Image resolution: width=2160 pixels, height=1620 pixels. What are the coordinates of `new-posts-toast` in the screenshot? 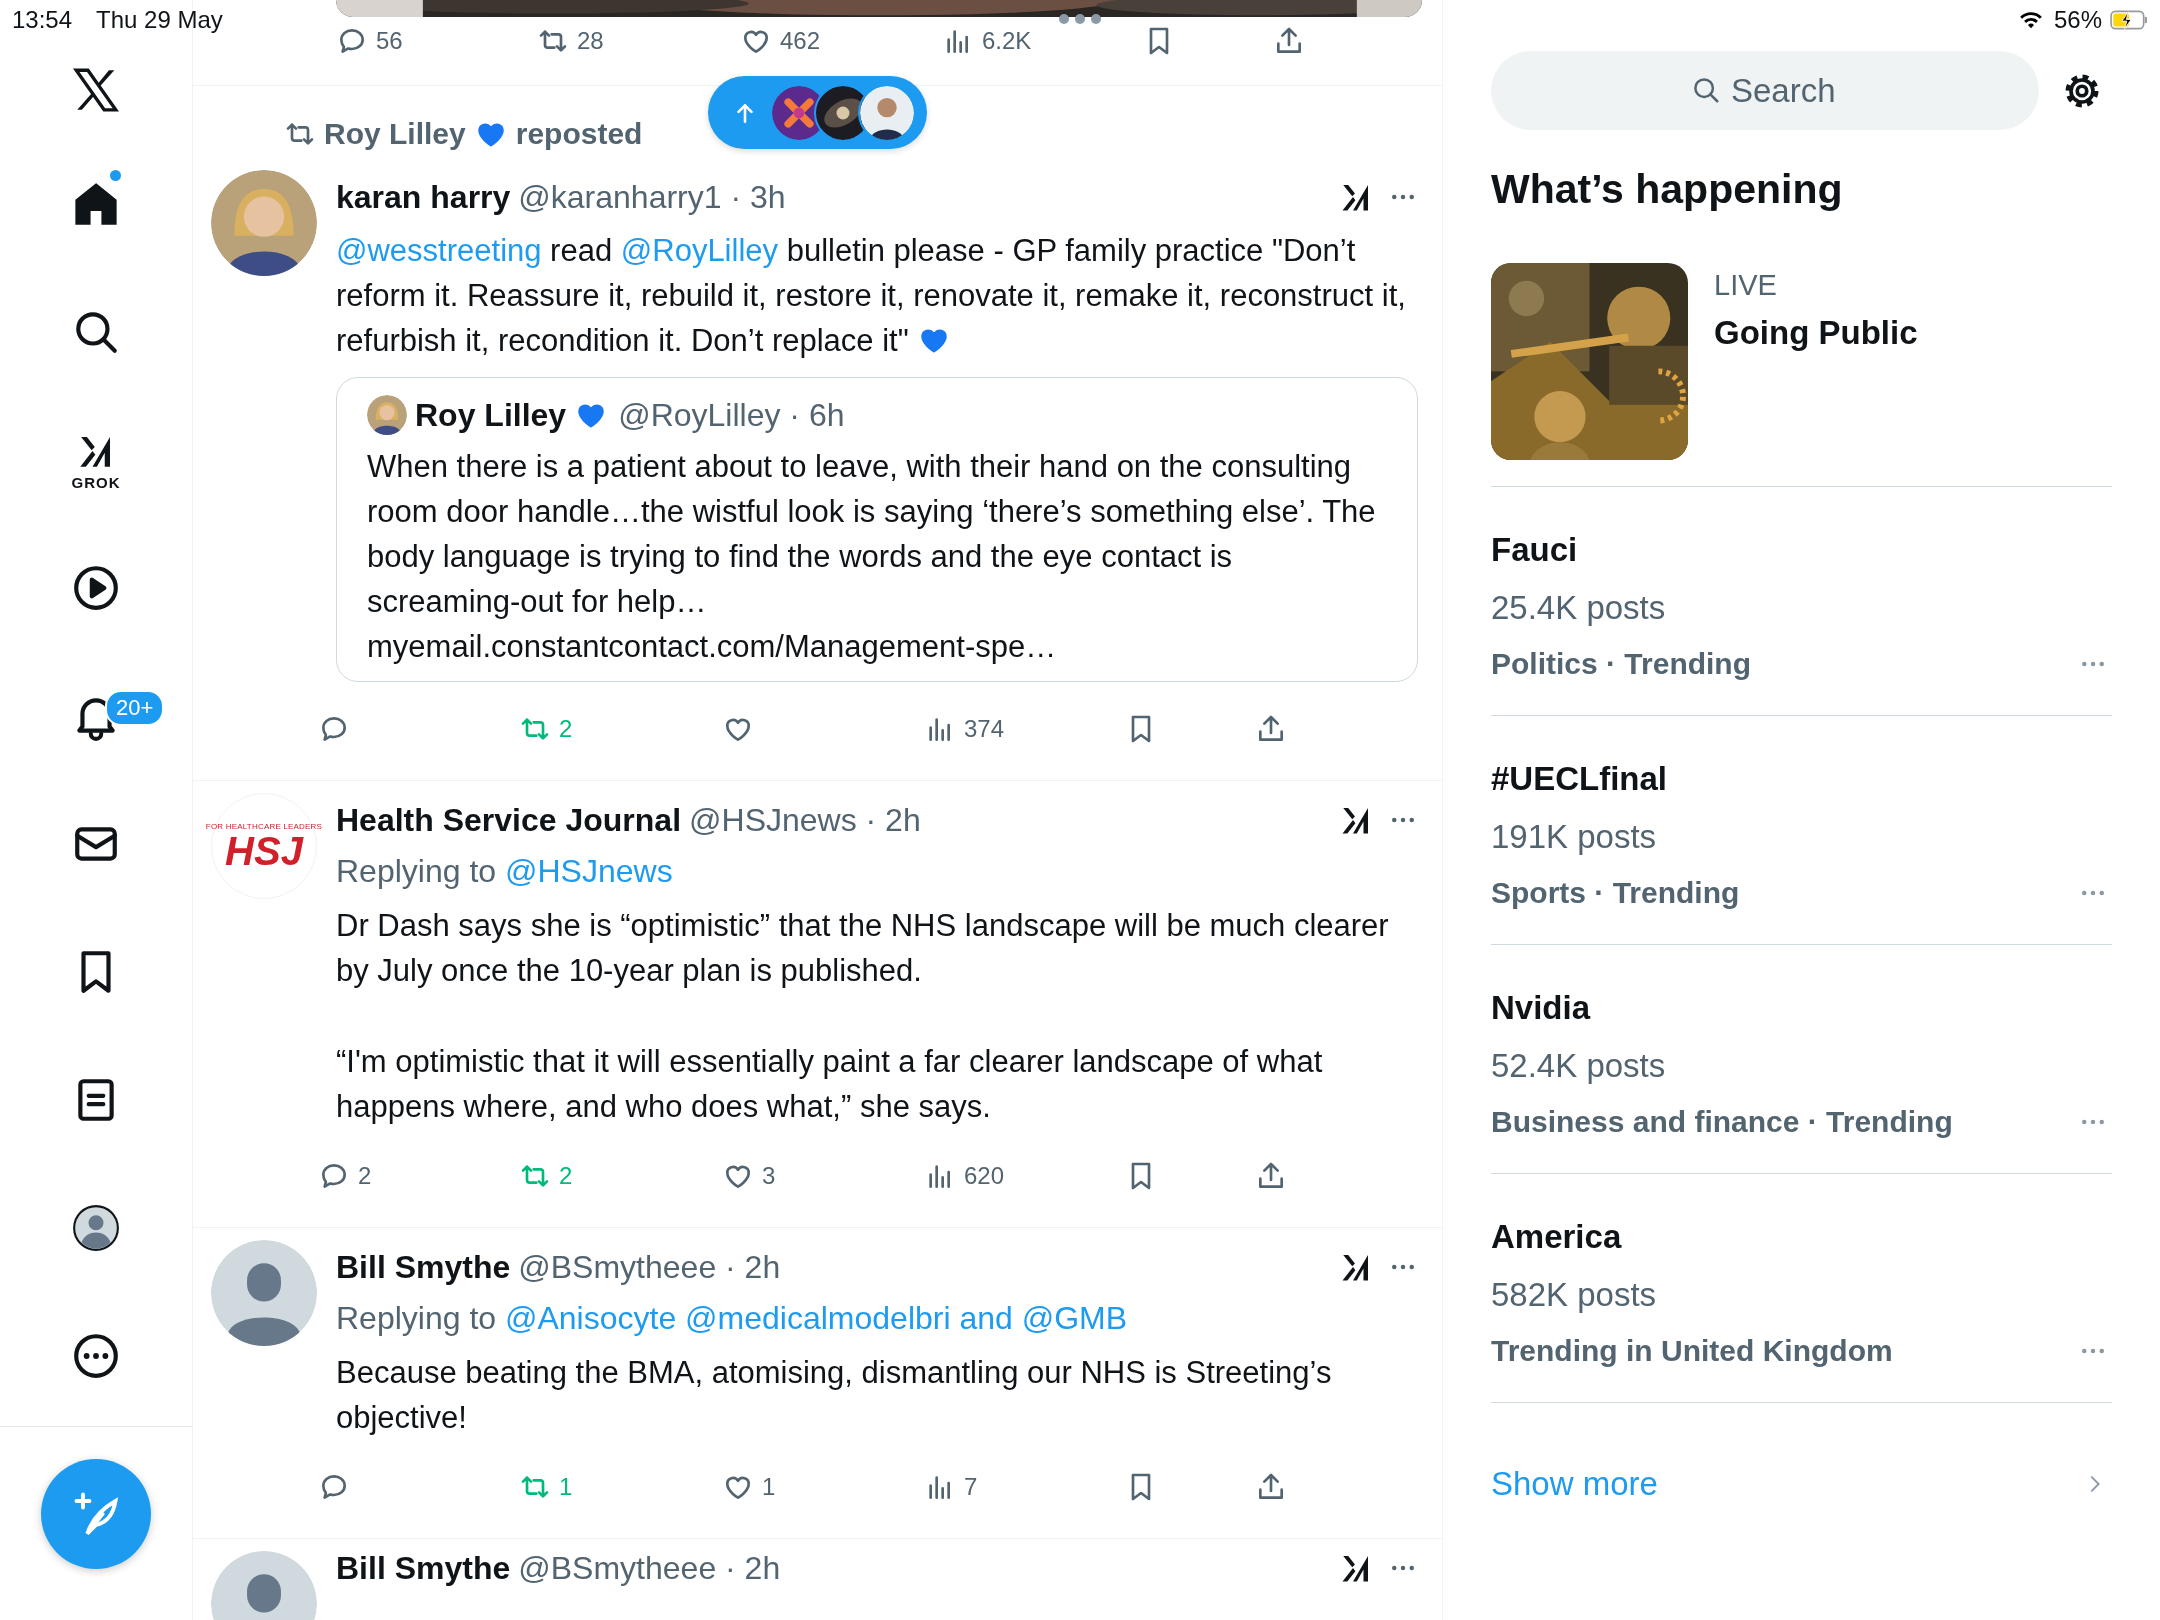 It's located at (817, 112).